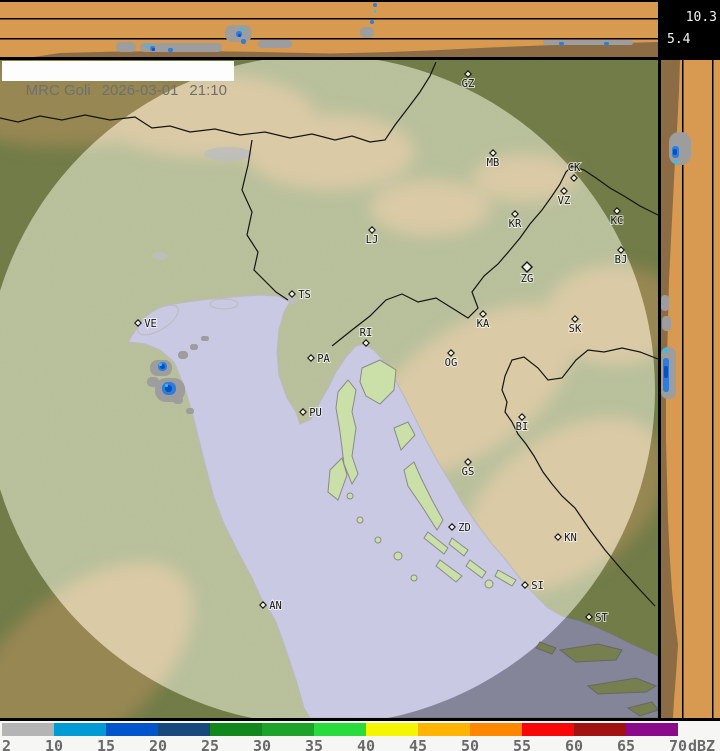 Image resolution: width=720 pixels, height=751 pixels. What do you see at coordinates (659, 389) in the screenshot?
I see `right-panel-left-border` at bounding box center [659, 389].